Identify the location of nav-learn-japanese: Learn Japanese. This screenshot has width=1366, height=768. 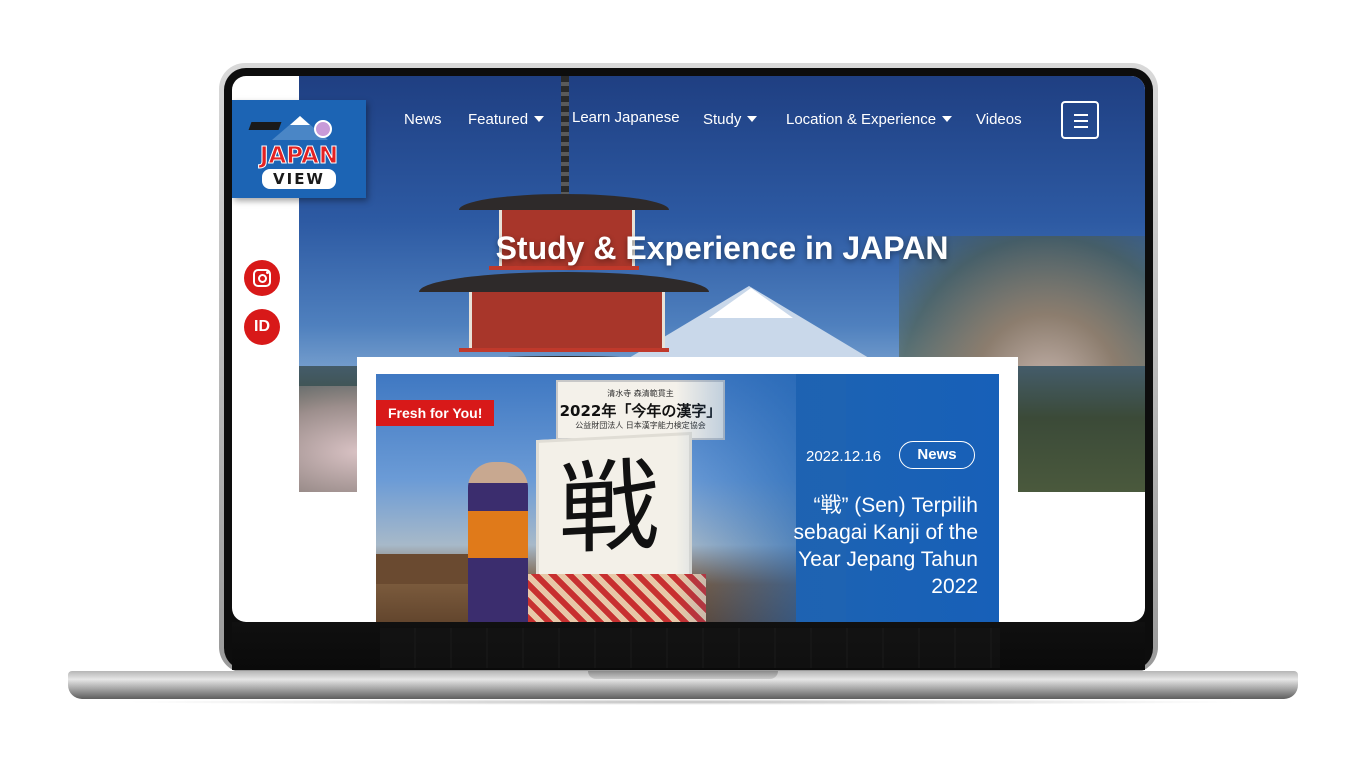
(626, 118).